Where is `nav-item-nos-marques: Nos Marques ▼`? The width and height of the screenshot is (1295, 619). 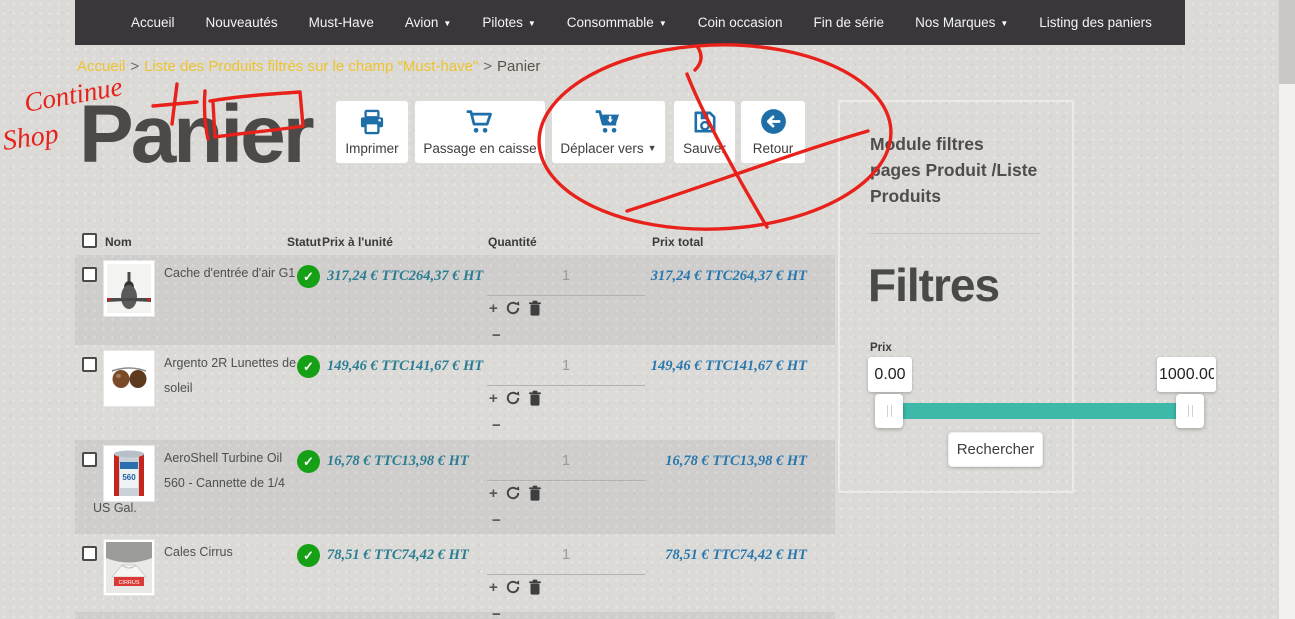
nav-item-nos-marques: Nos Marques ▼ is located at coordinates (961, 22).